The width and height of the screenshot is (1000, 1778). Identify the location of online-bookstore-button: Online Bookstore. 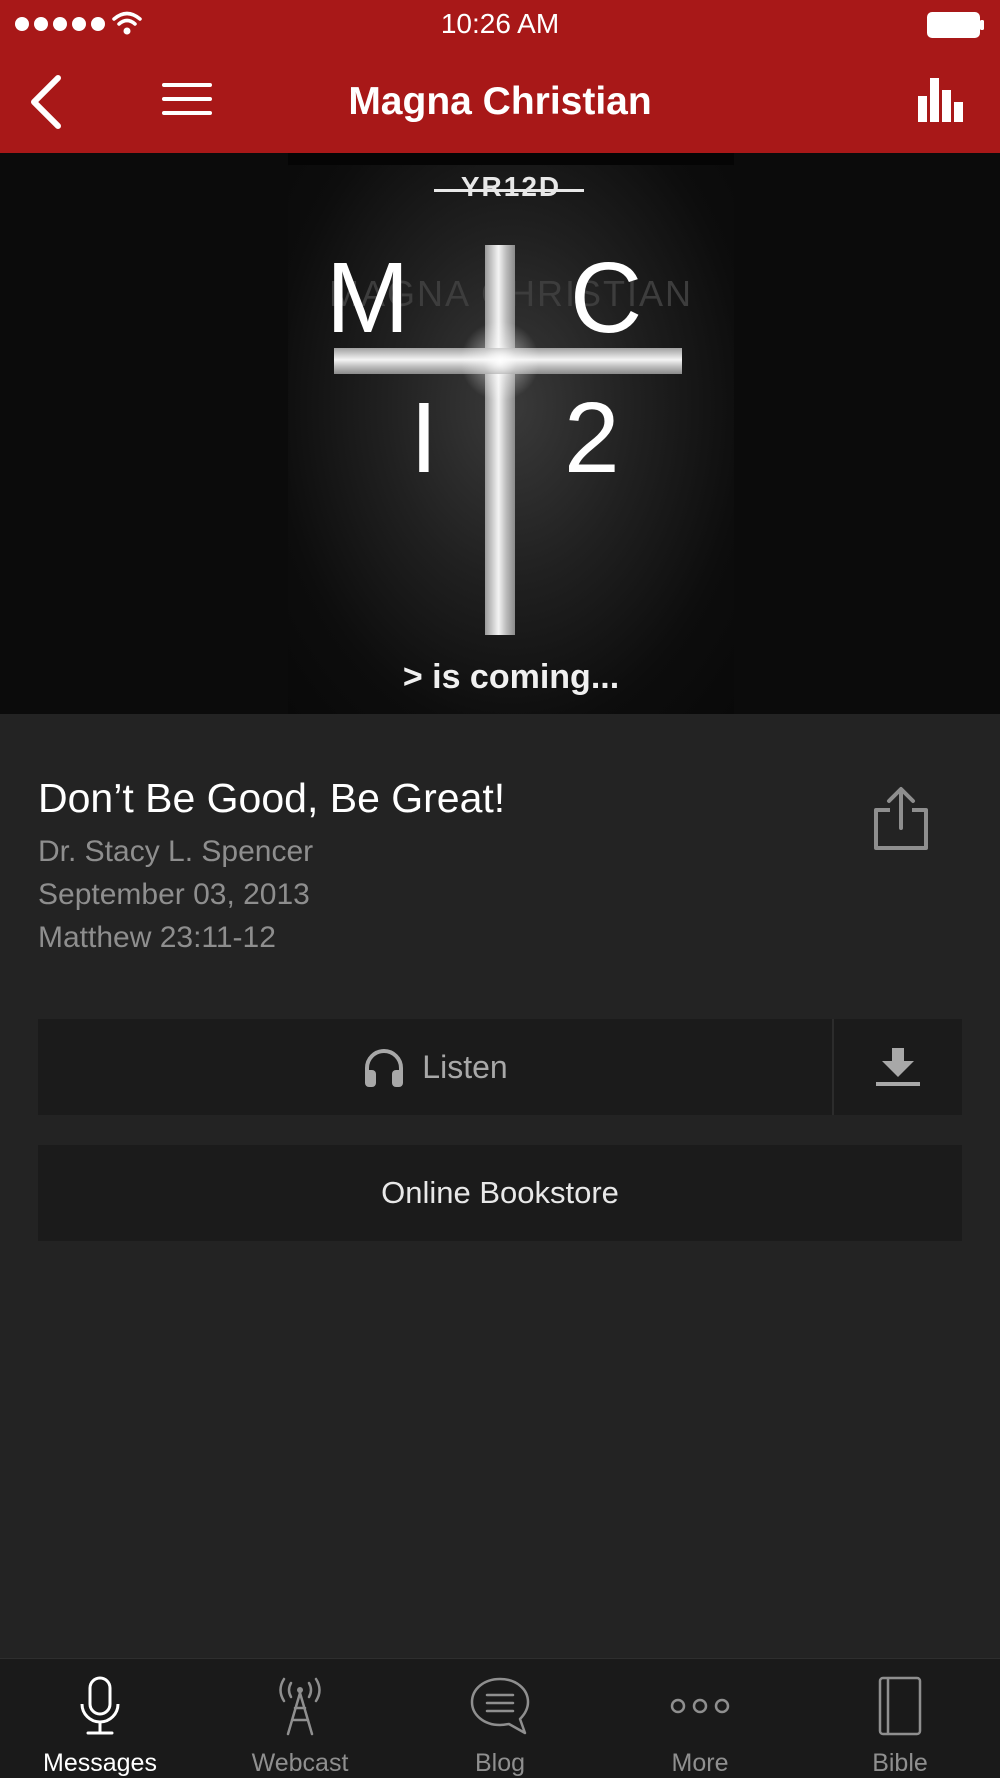
(500, 1193).